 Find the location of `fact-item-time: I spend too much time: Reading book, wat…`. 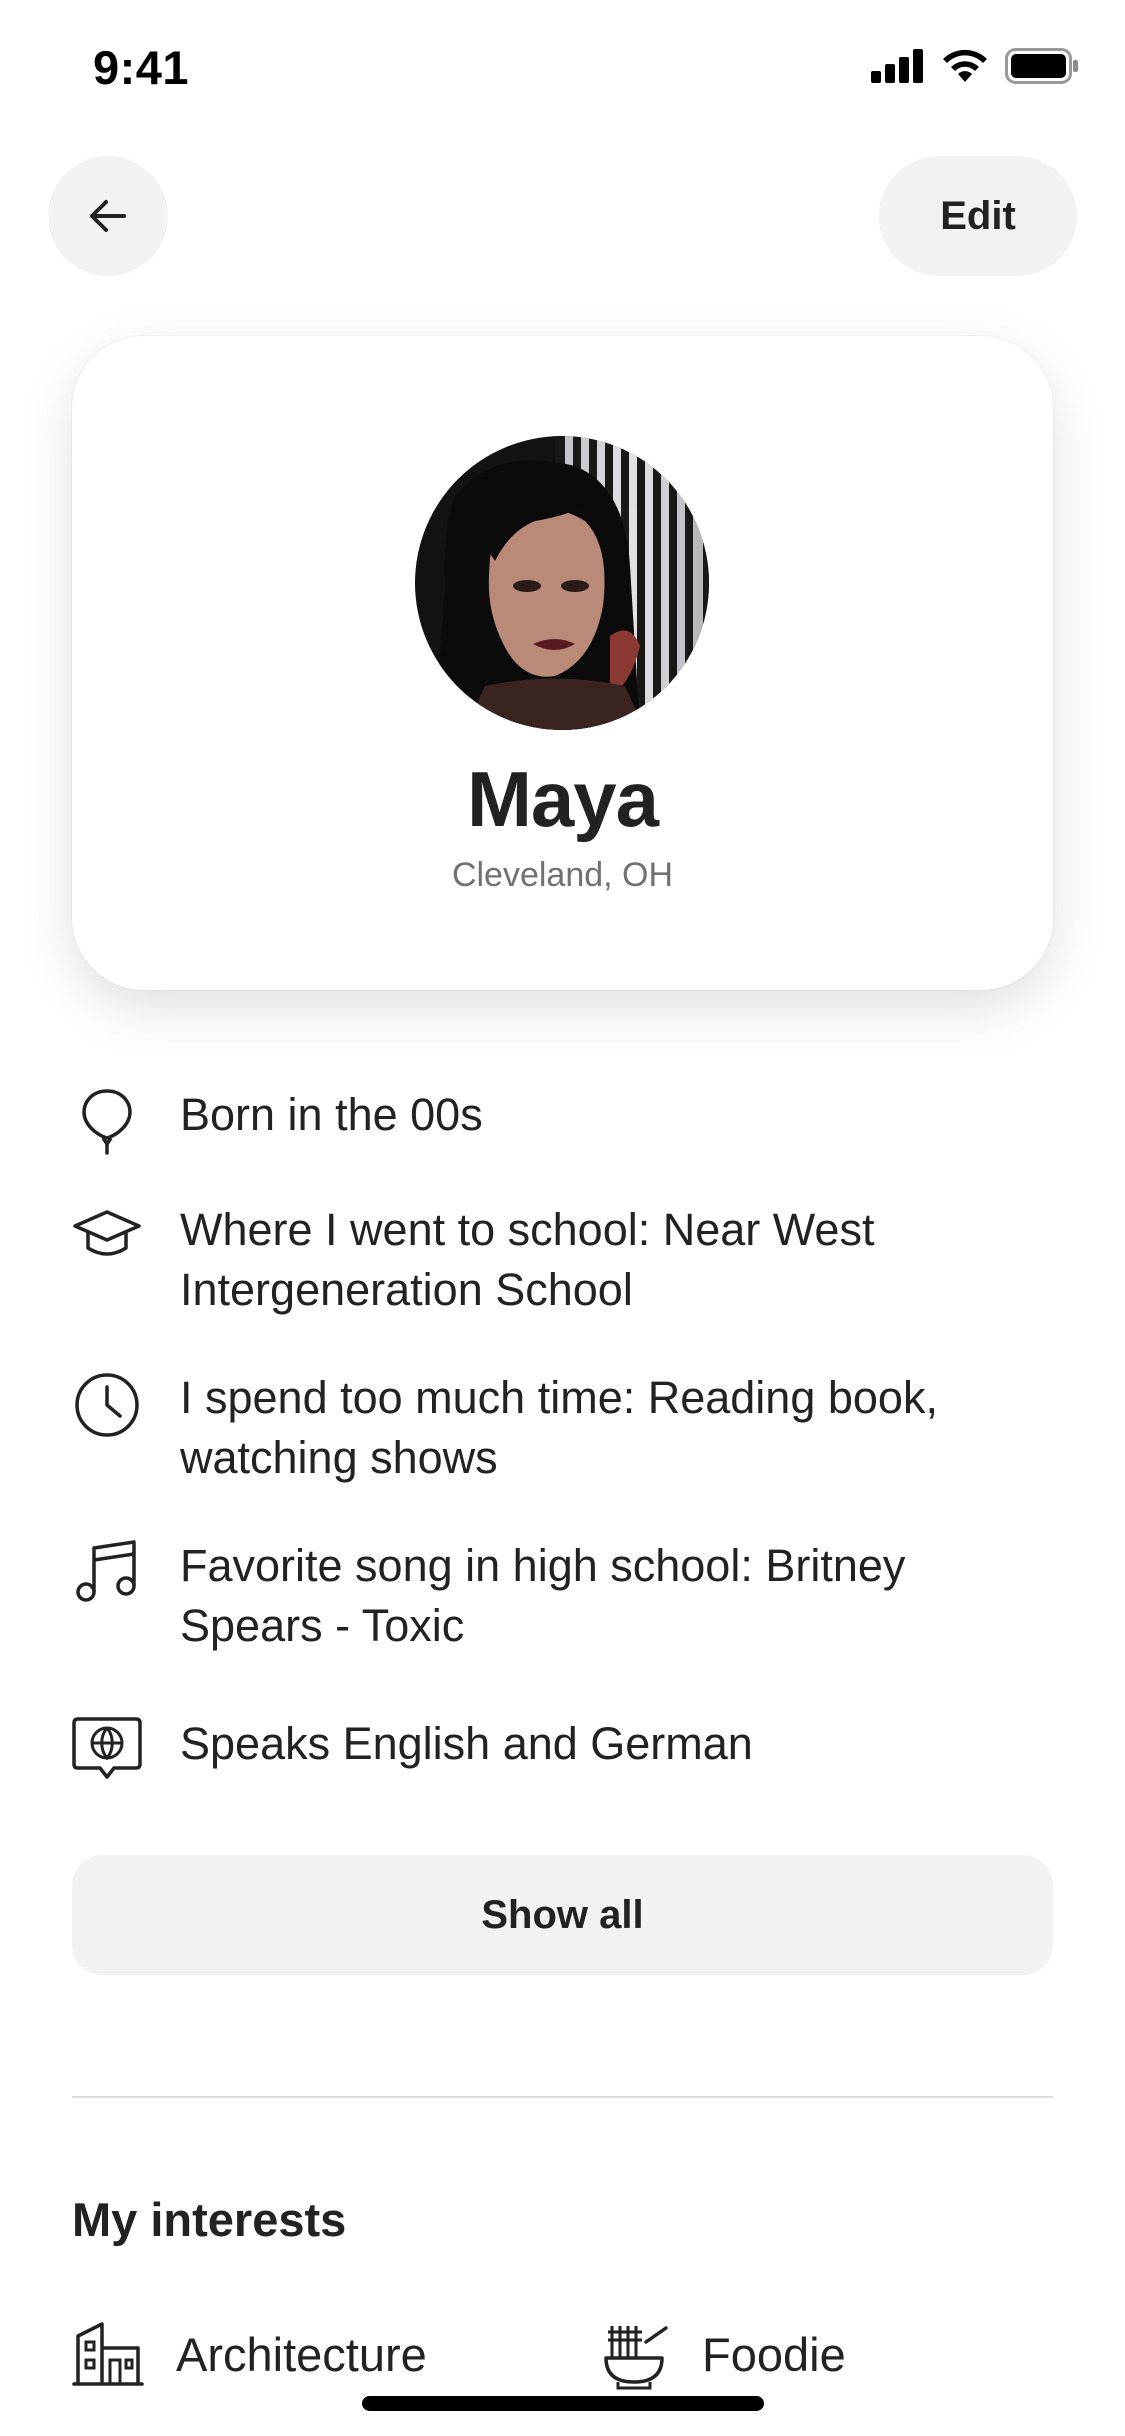

fact-item-time: I spend too much time: Reading book, wat… is located at coordinates (562, 1428).